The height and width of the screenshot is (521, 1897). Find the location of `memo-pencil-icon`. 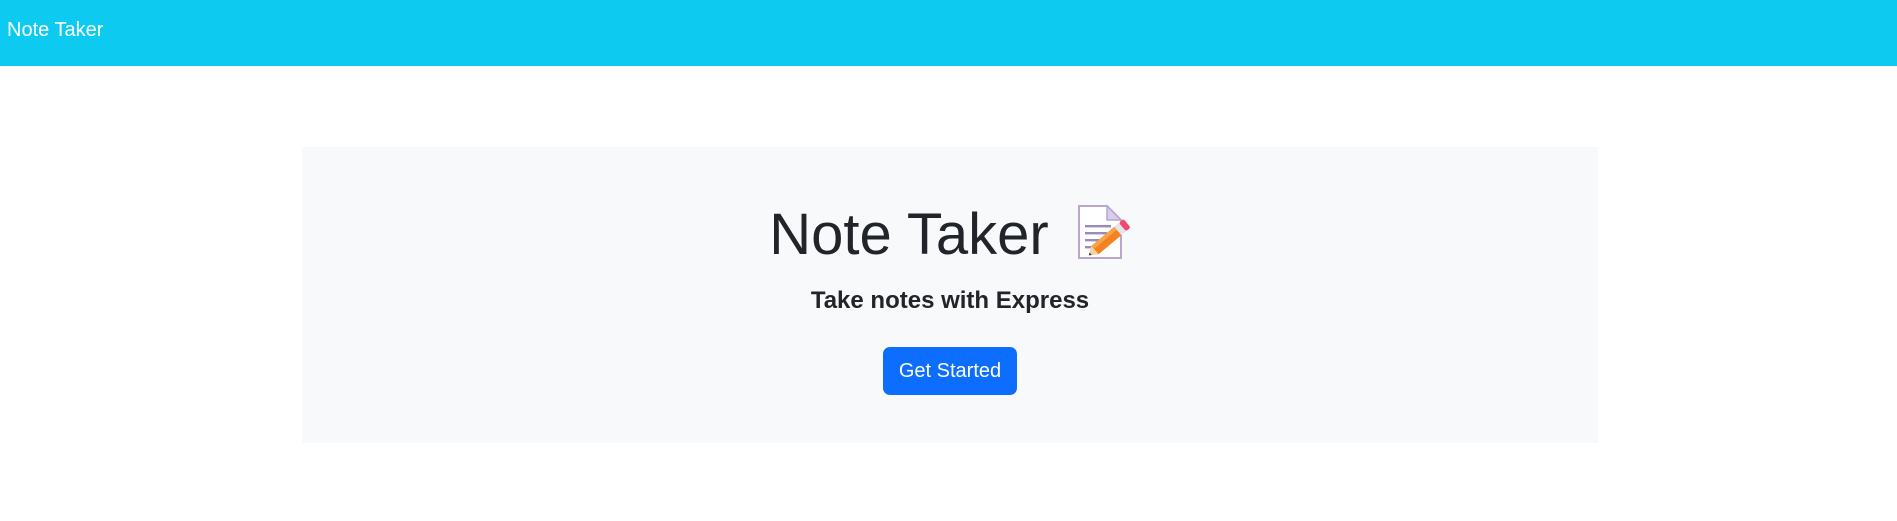

memo-pencil-icon is located at coordinates (1102, 232).